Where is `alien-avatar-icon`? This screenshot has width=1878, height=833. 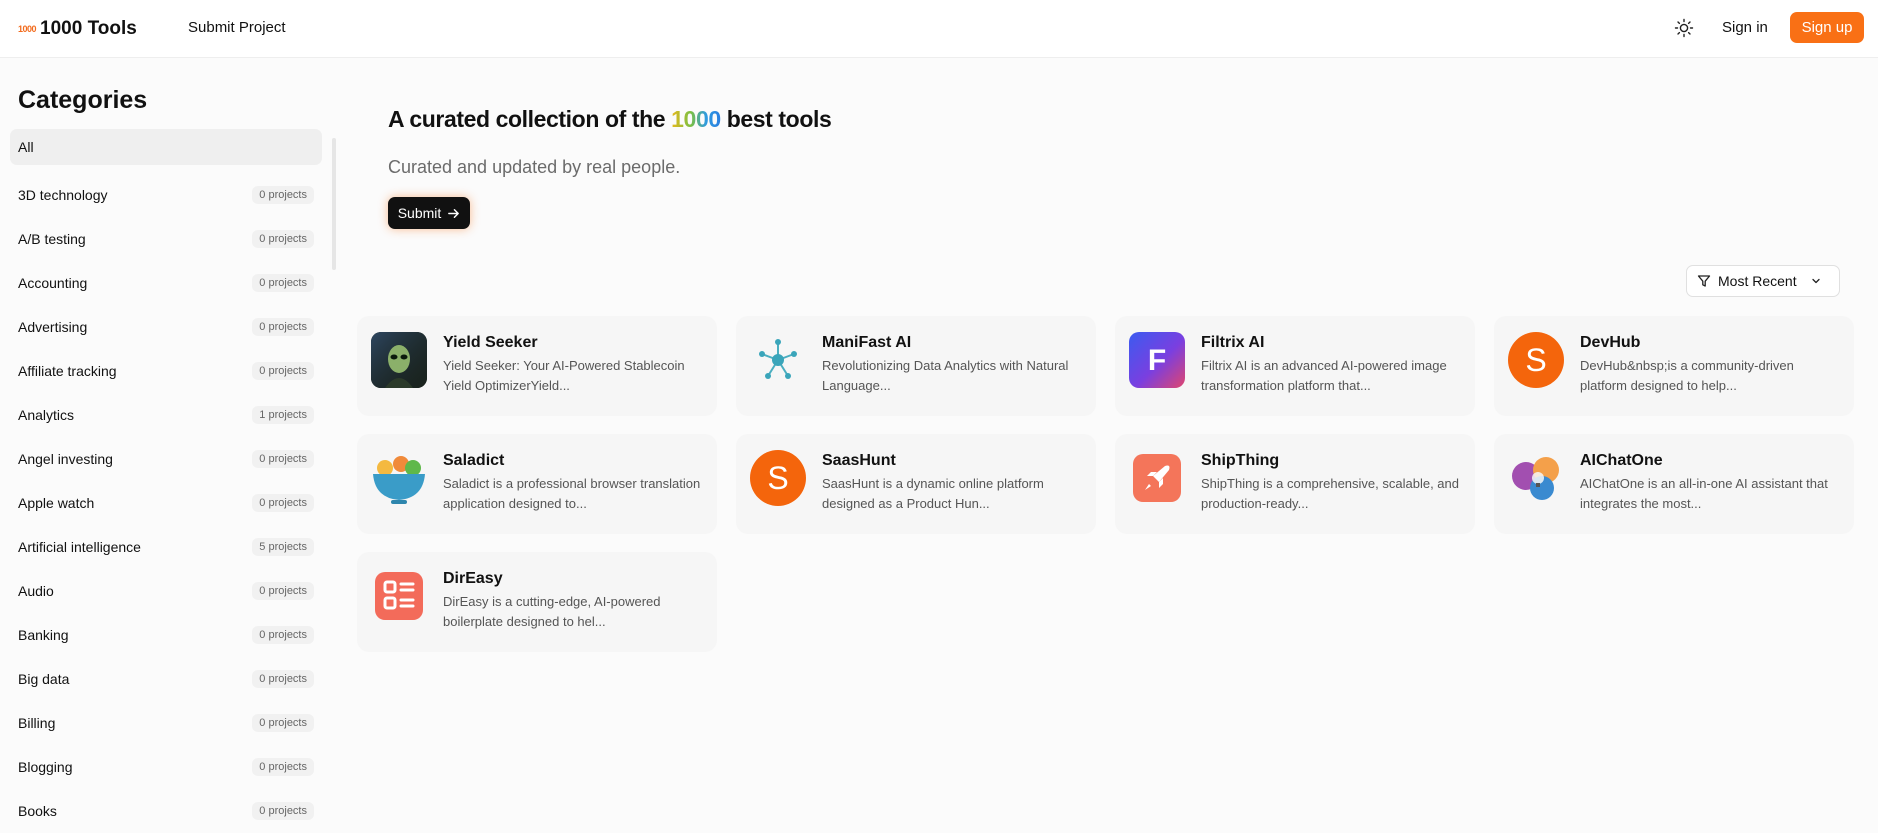
alien-avatar-icon is located at coordinates (399, 360).